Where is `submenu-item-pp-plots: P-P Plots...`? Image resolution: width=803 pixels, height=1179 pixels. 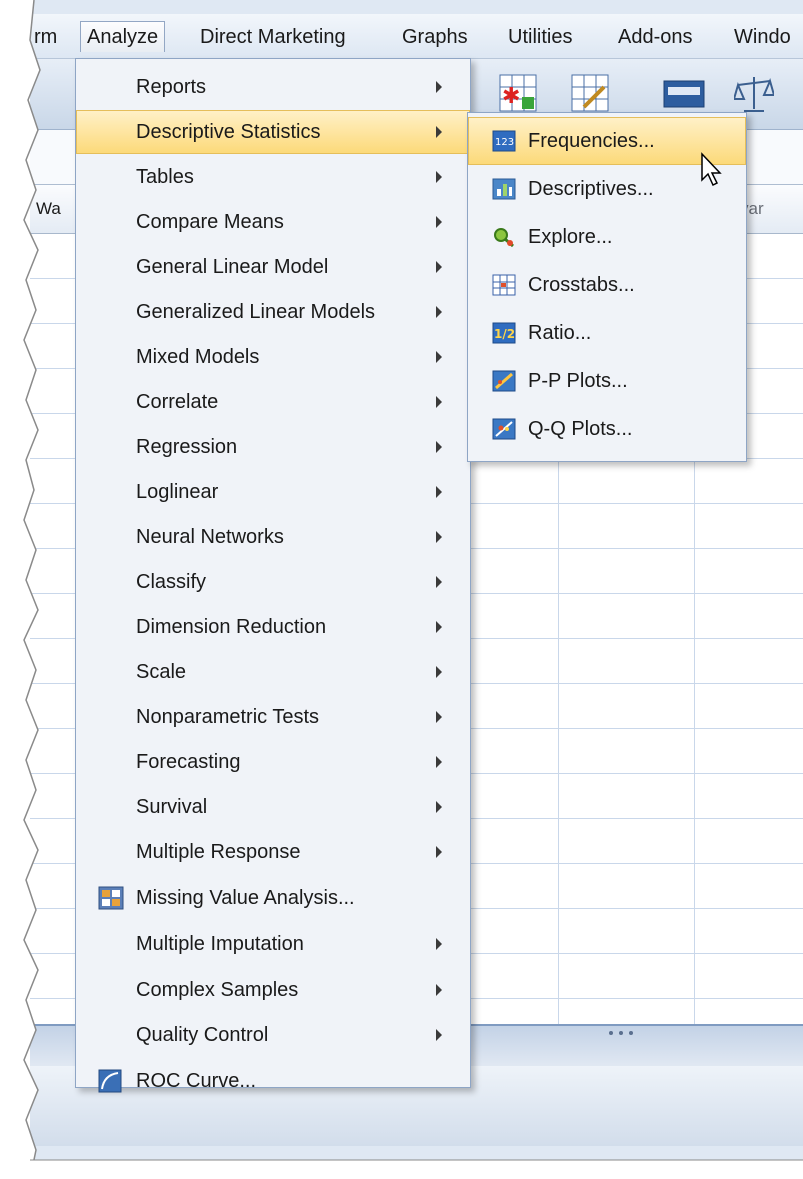
submenu-item-pp-plots: P-P Plots... is located at coordinates (607, 381).